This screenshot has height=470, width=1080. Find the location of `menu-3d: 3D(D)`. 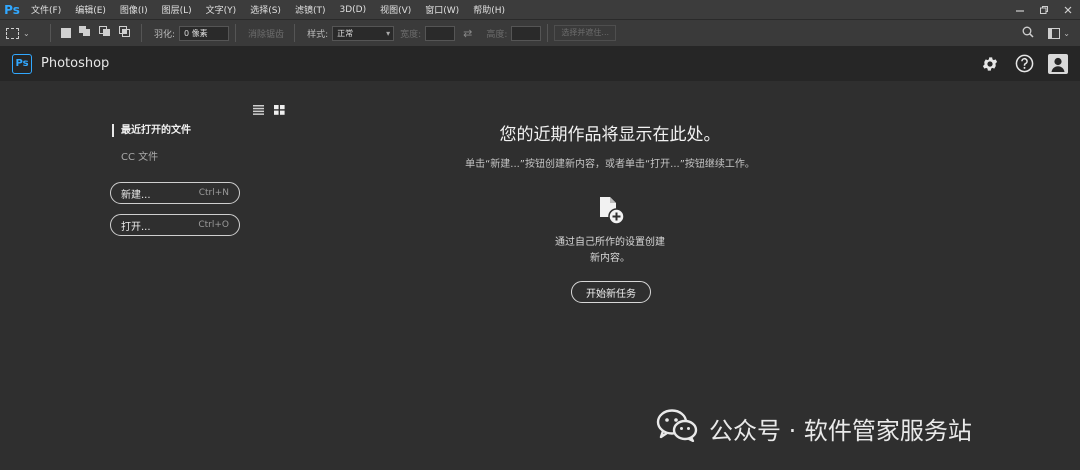

menu-3d: 3D(D) is located at coordinates (352, 10).